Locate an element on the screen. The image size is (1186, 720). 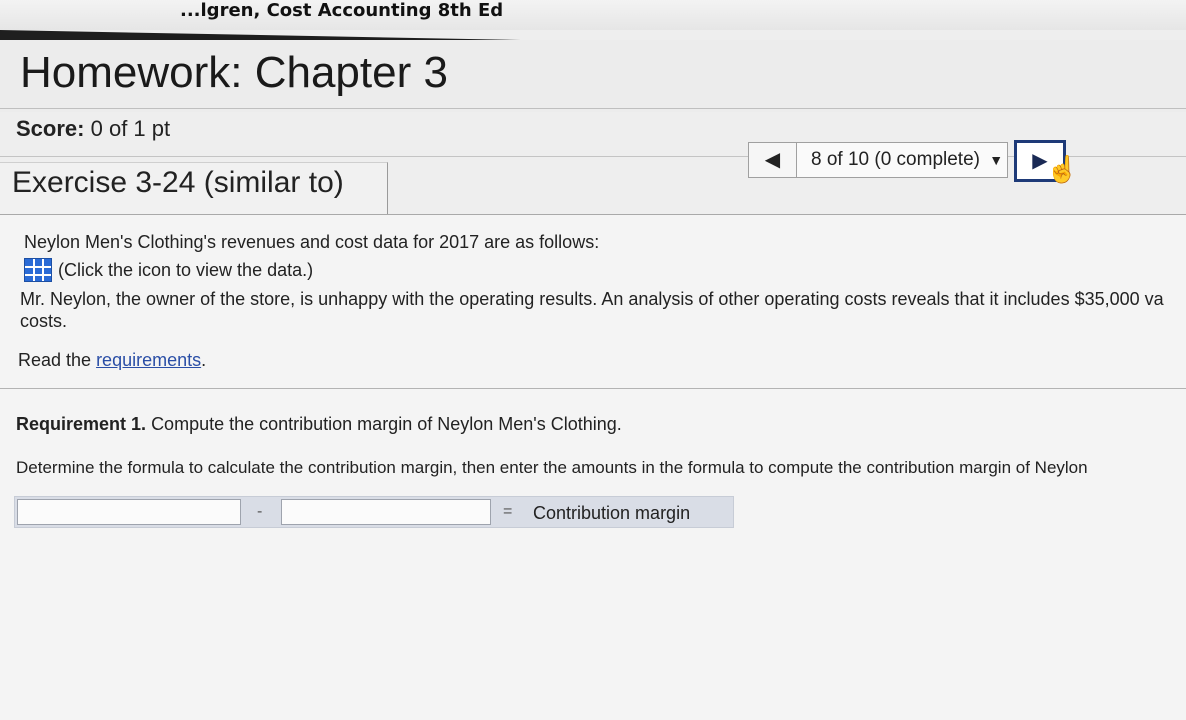
read-suffix: . is located at coordinates (204, 360).